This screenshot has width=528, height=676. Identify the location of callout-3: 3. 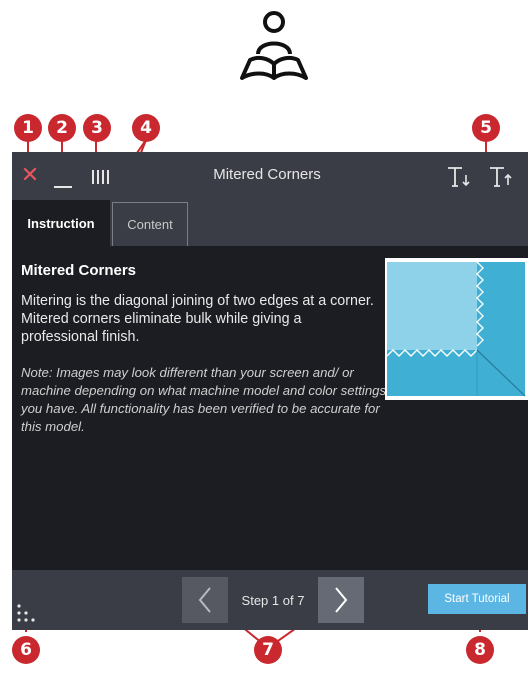
(97, 128).